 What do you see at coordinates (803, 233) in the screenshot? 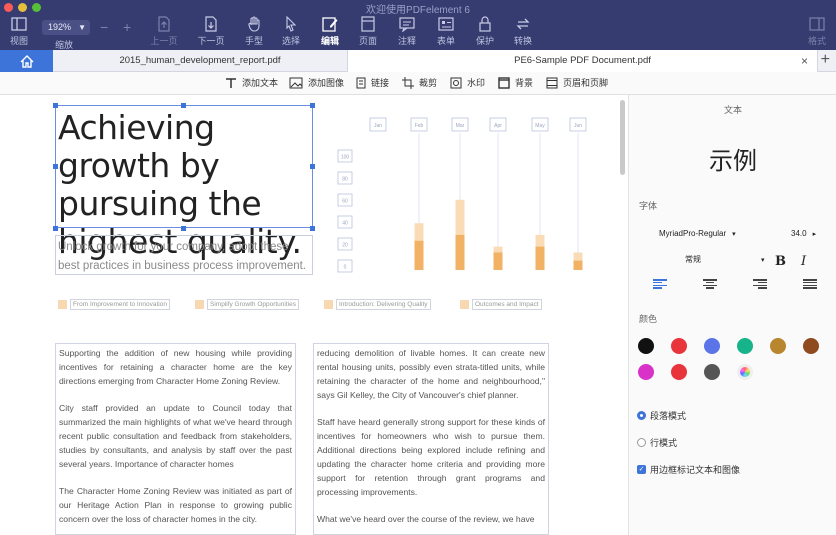
I see `font-size-select: 34.0 ▸` at bounding box center [803, 233].